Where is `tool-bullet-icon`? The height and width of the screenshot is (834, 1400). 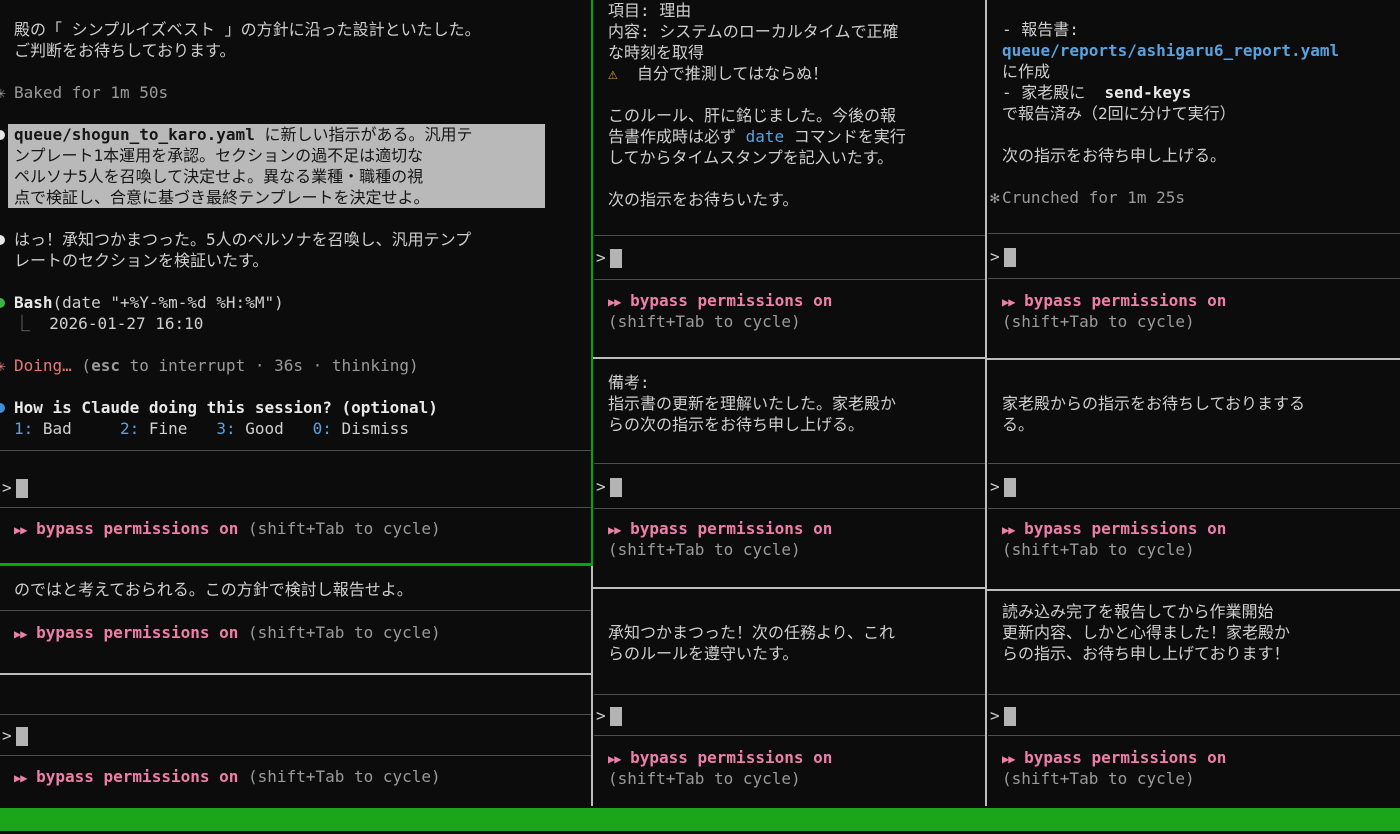
tool-bullet-icon is located at coordinates (2, 303).